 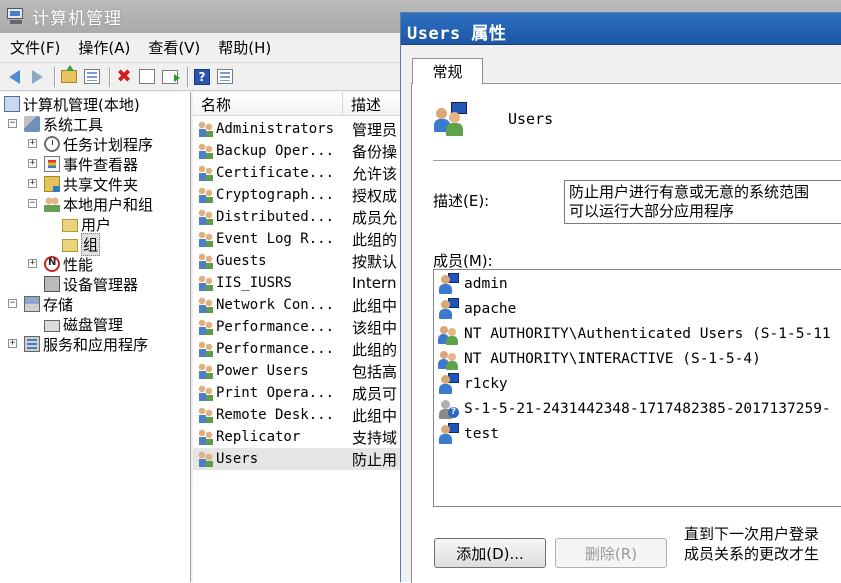 What do you see at coordinates (86, 224) in the screenshot?
I see `tree-item-users: 用户` at bounding box center [86, 224].